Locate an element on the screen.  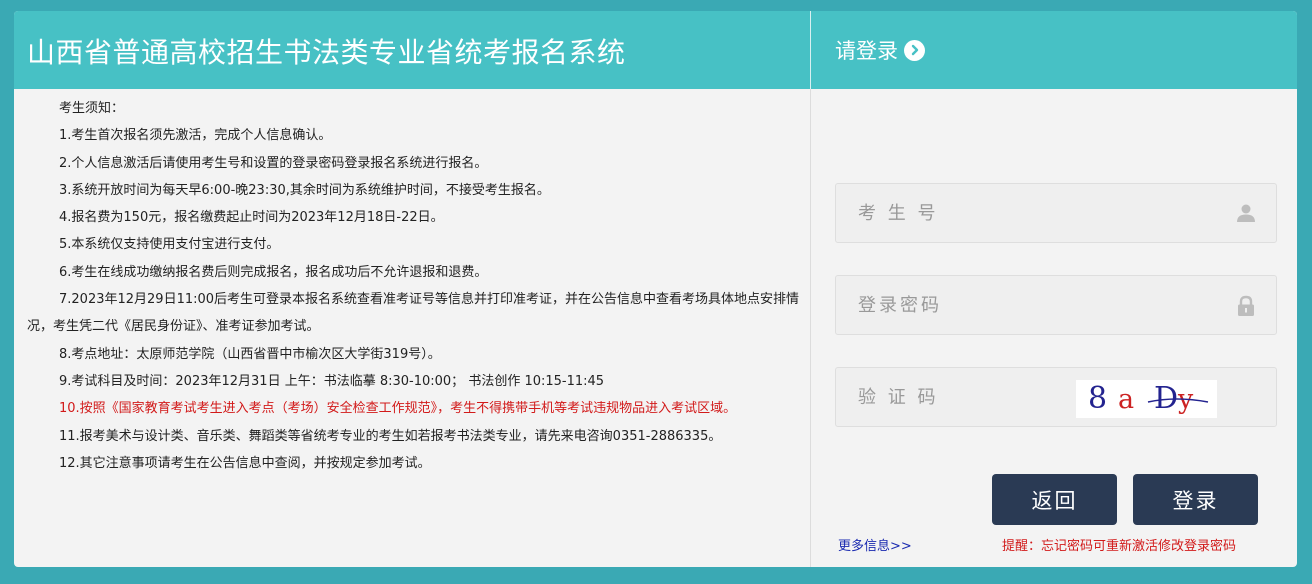
system-title: 山西省普通高校招生书法类专业省统考报名系统 is located at coordinates (326, 52).